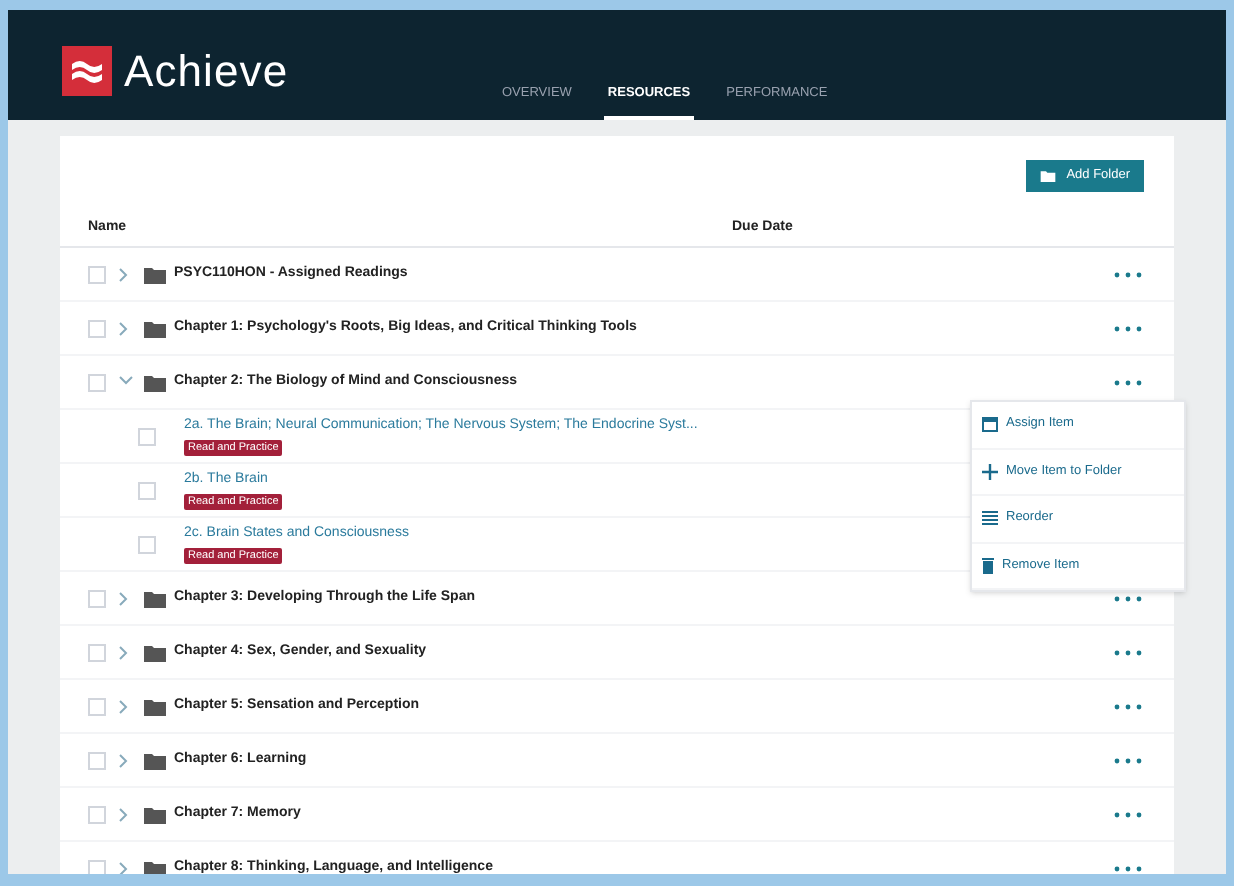 The height and width of the screenshot is (886, 1234). What do you see at coordinates (206, 72) in the screenshot?
I see `logo-text: Achieve` at bounding box center [206, 72].